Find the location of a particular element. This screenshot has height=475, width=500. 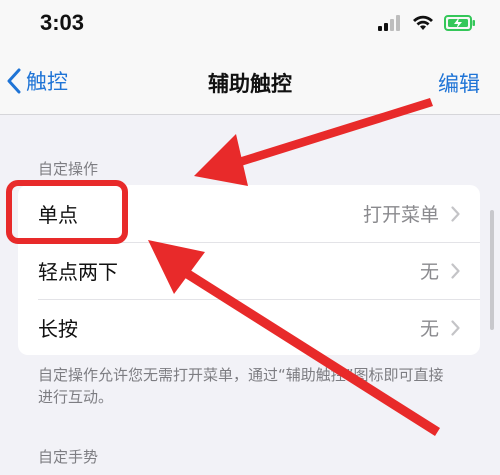

long-press-row: 长按 无 is located at coordinates (249, 327).